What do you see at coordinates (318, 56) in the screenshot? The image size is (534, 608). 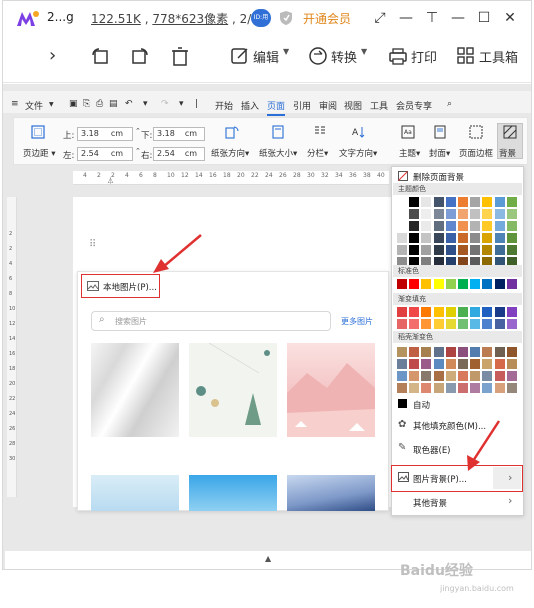 I see `convert-icon` at bounding box center [318, 56].